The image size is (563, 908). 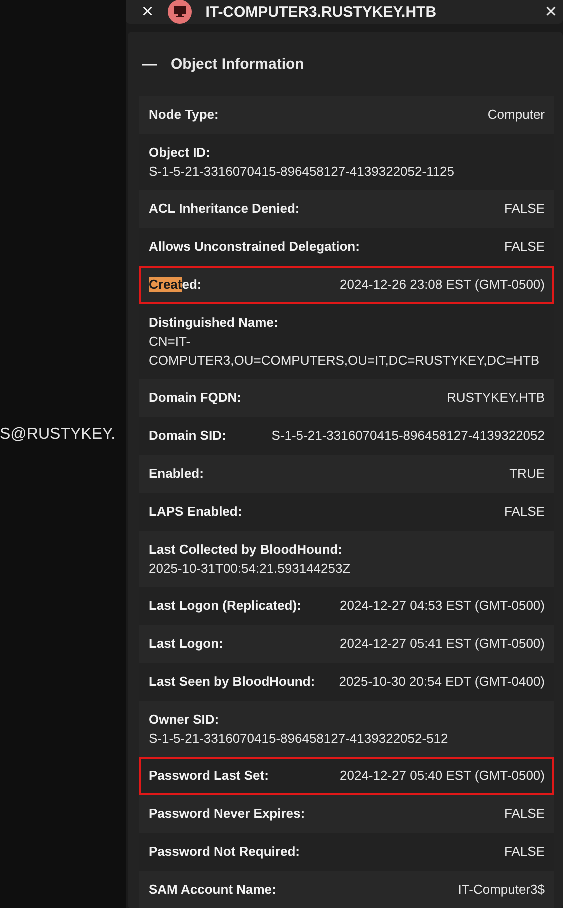 What do you see at coordinates (227, 814) in the screenshot?
I see `property-label: Password Never Expires:` at bounding box center [227, 814].